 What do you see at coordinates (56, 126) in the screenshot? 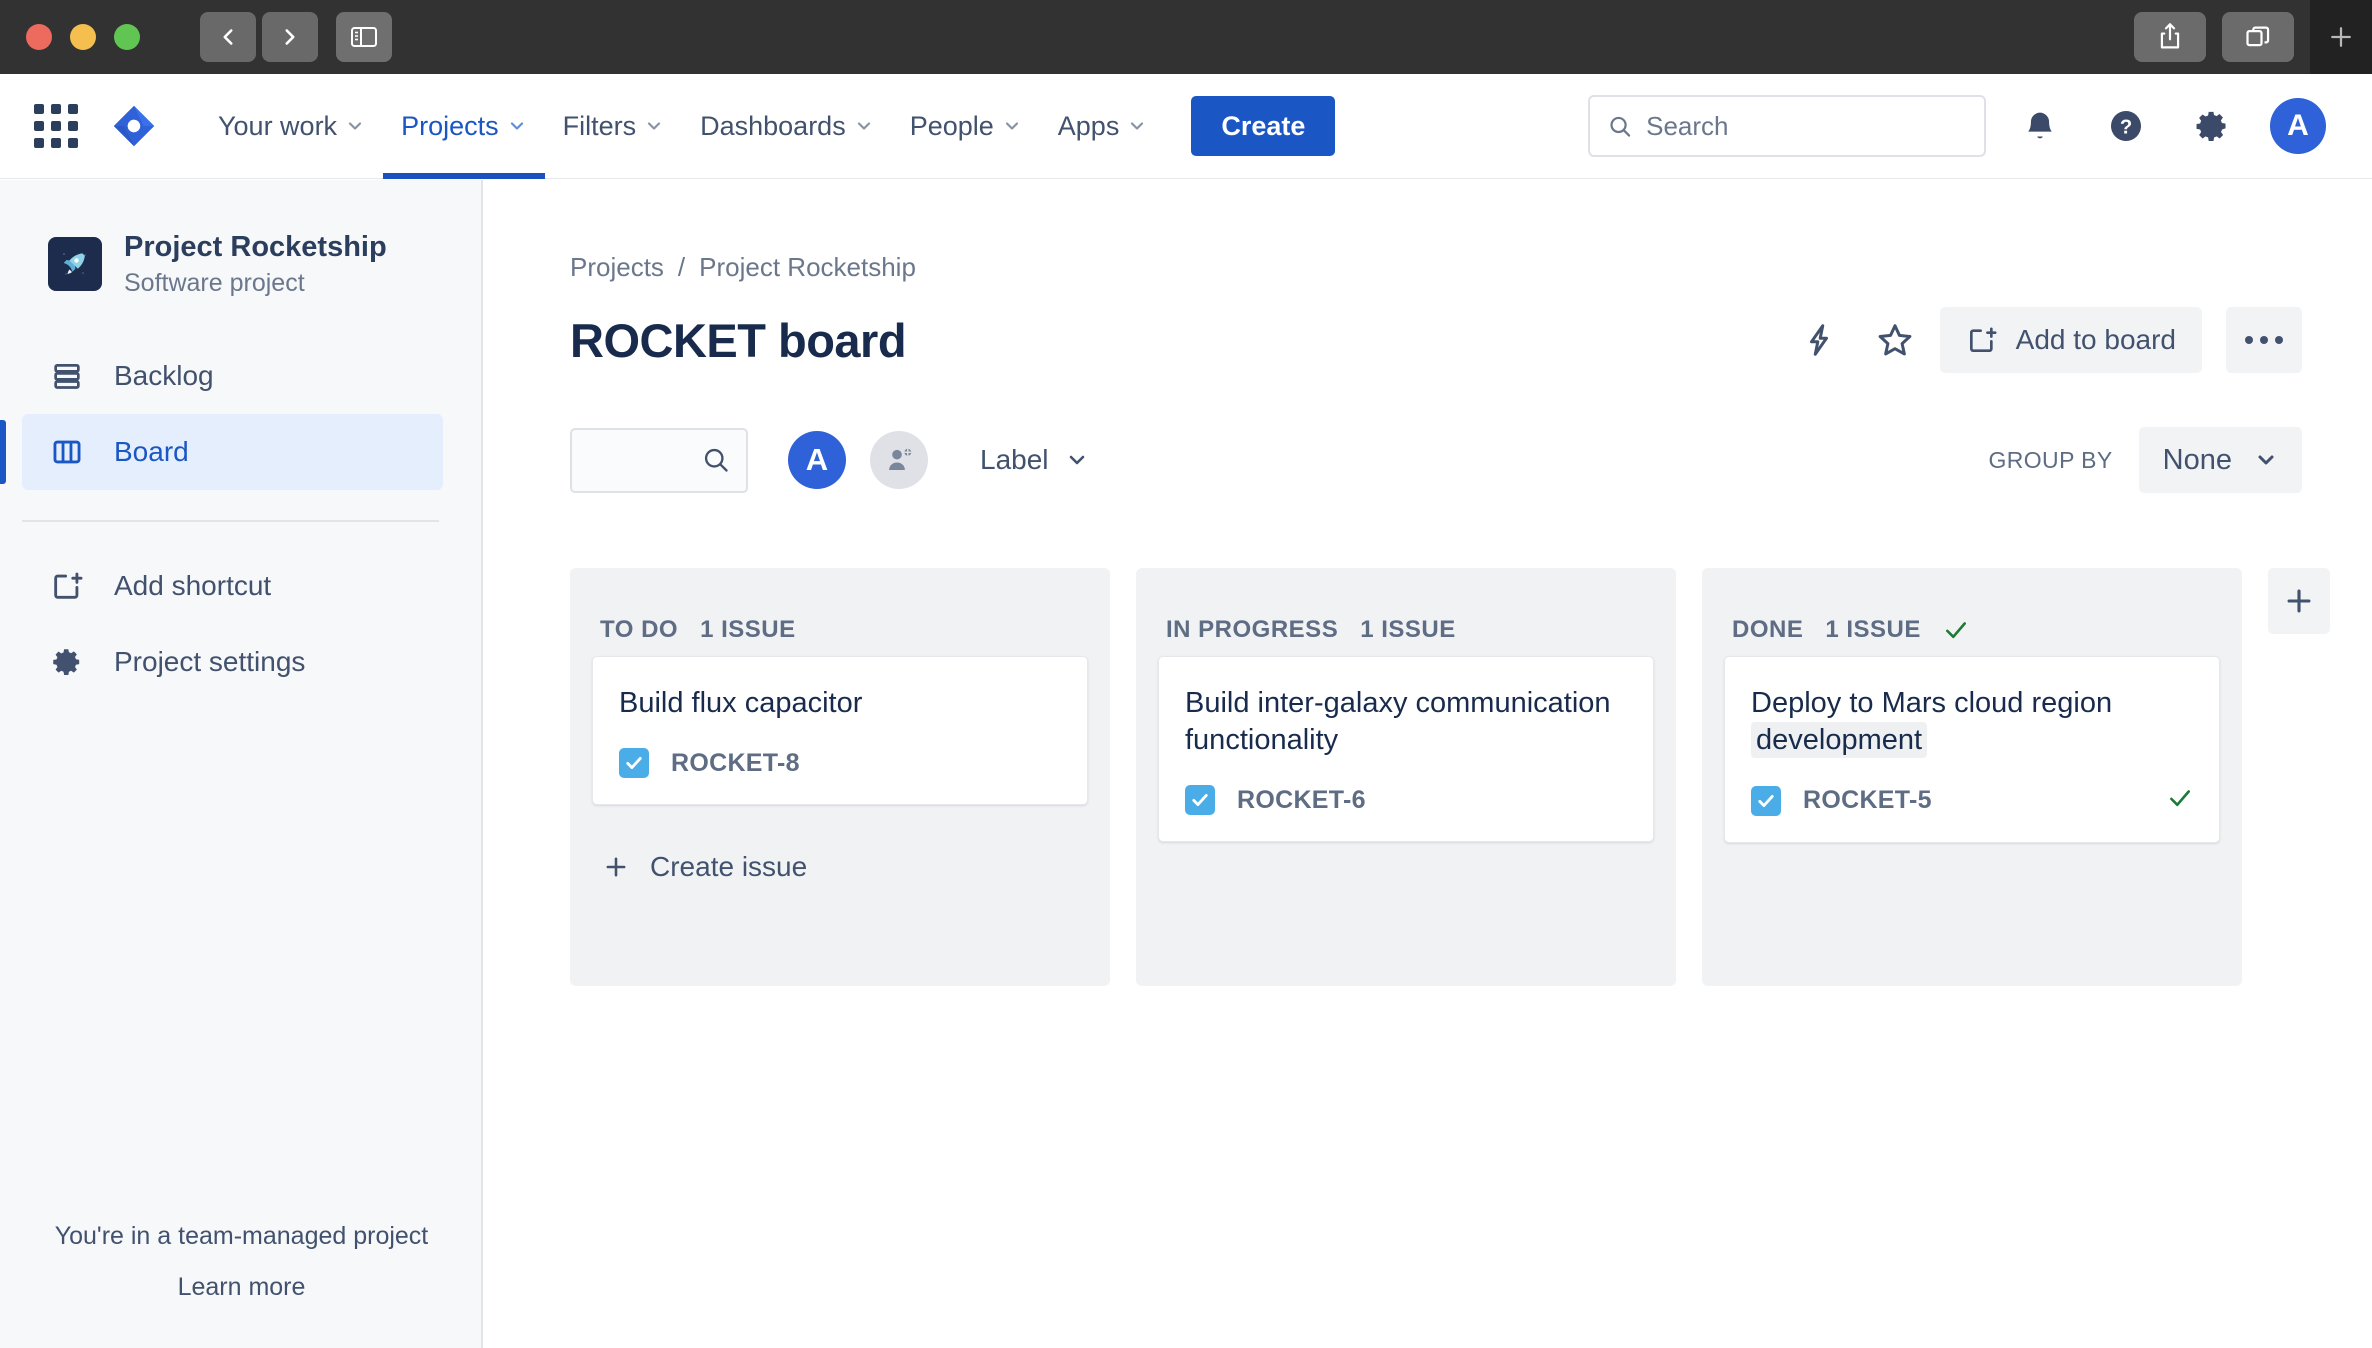
I see `app-switcher-icon` at bounding box center [56, 126].